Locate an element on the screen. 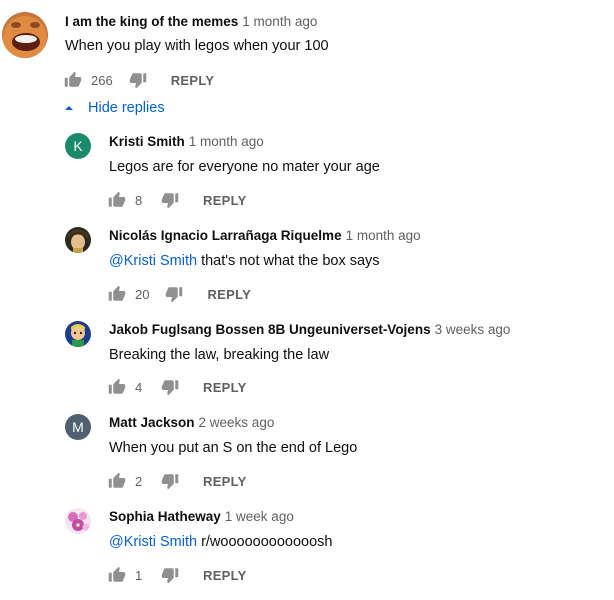 This screenshot has width=614, height=600. avatar: M is located at coordinates (78, 427).